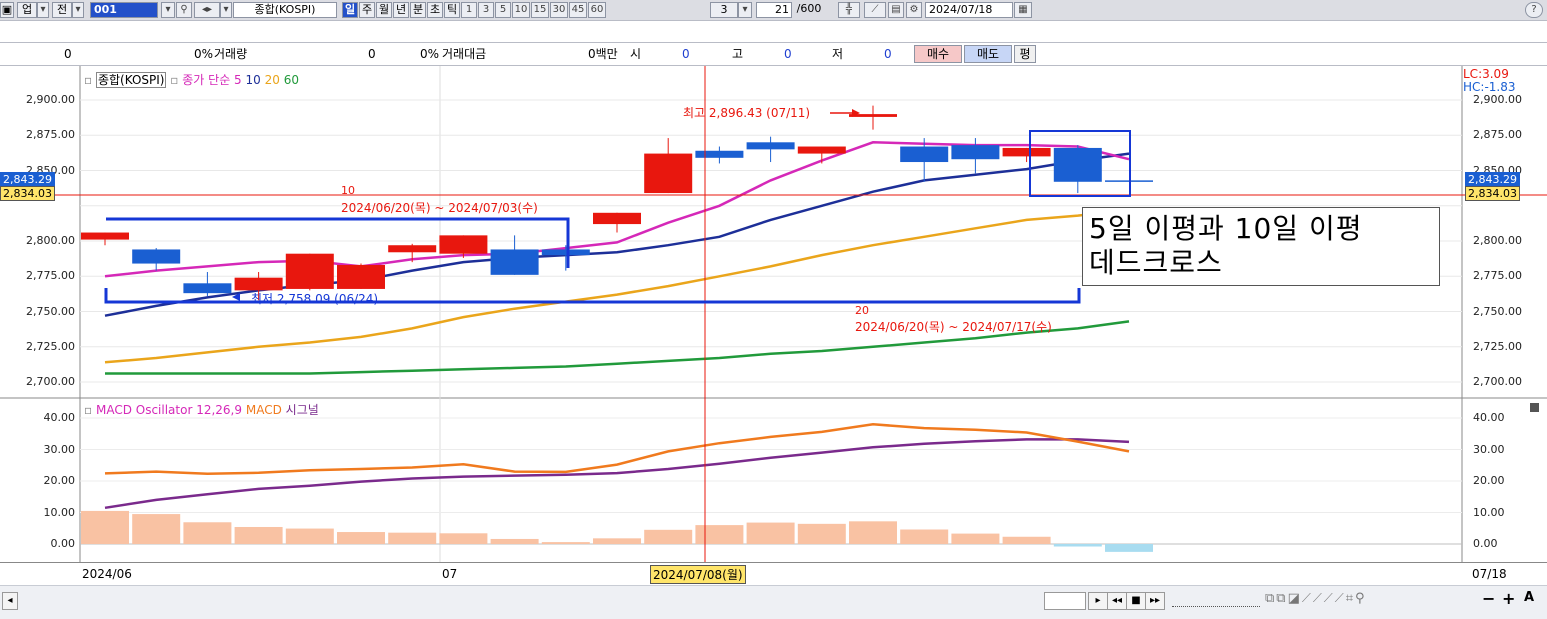  Describe the element at coordinates (1117, 601) in the screenshot. I see `rewind-icon: ◂◂` at that location.